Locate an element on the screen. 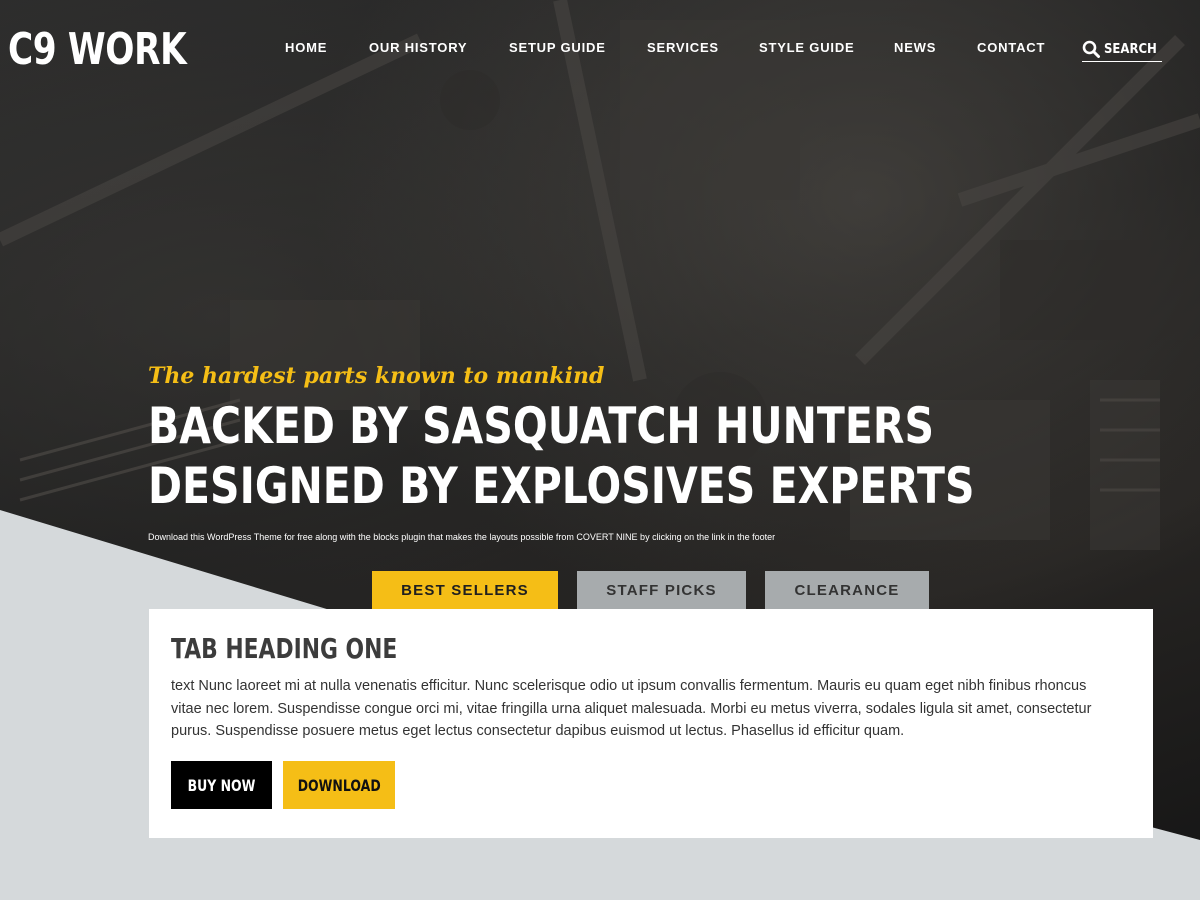 This screenshot has width=1200, height=900. nav-news: NEWS is located at coordinates (915, 48).